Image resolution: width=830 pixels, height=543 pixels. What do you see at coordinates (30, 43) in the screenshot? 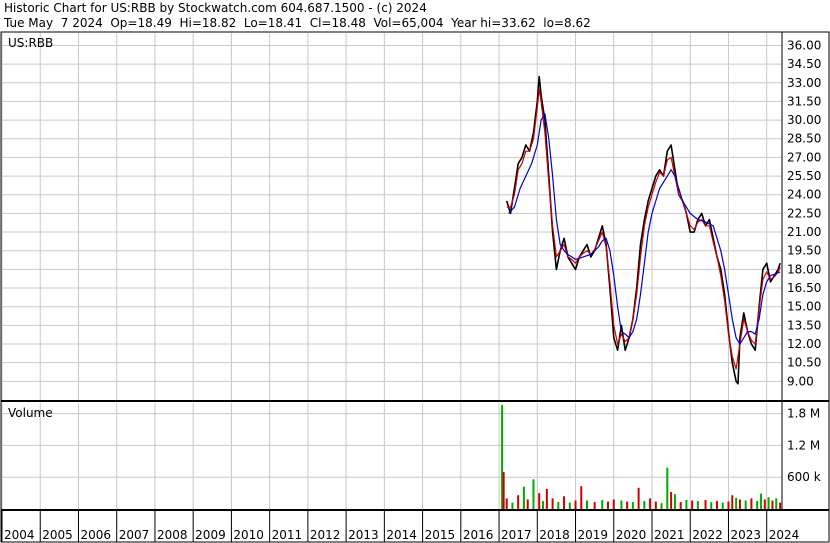
I see `price-panel-label: US:RBB` at bounding box center [30, 43].